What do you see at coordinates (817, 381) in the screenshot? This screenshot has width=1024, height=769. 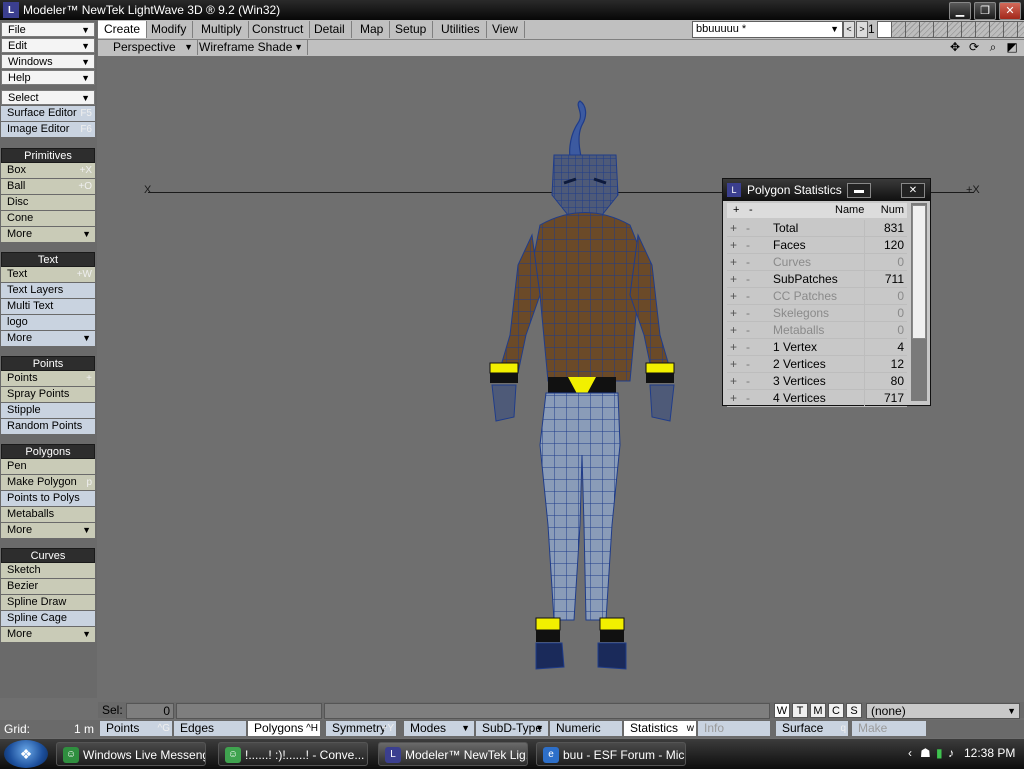 I see `stats-row: + - 3 Vertices 80` at bounding box center [817, 381].